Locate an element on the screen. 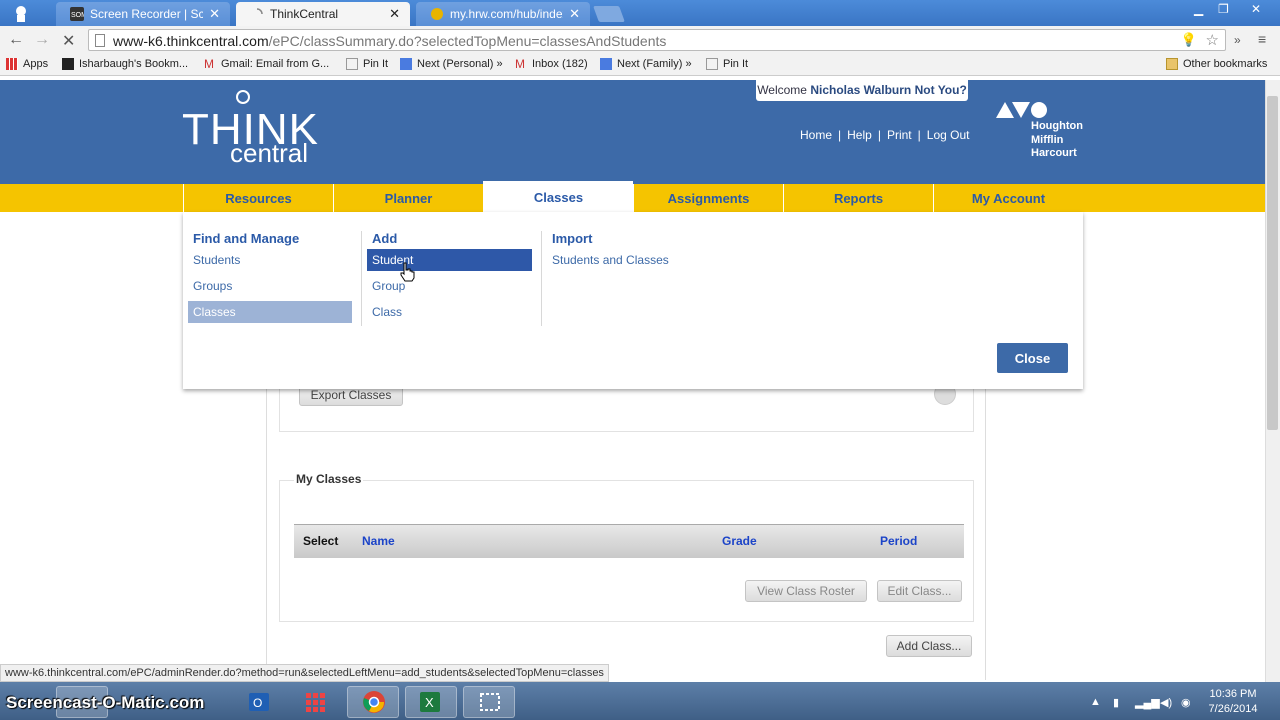  screencast-watermark: Screencast-O-Matic.com is located at coordinates (105, 702).